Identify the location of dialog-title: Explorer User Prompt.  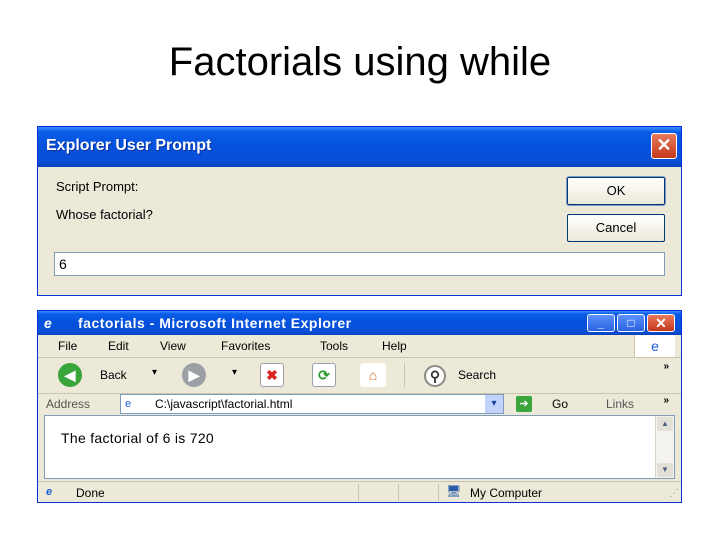
(129, 145).